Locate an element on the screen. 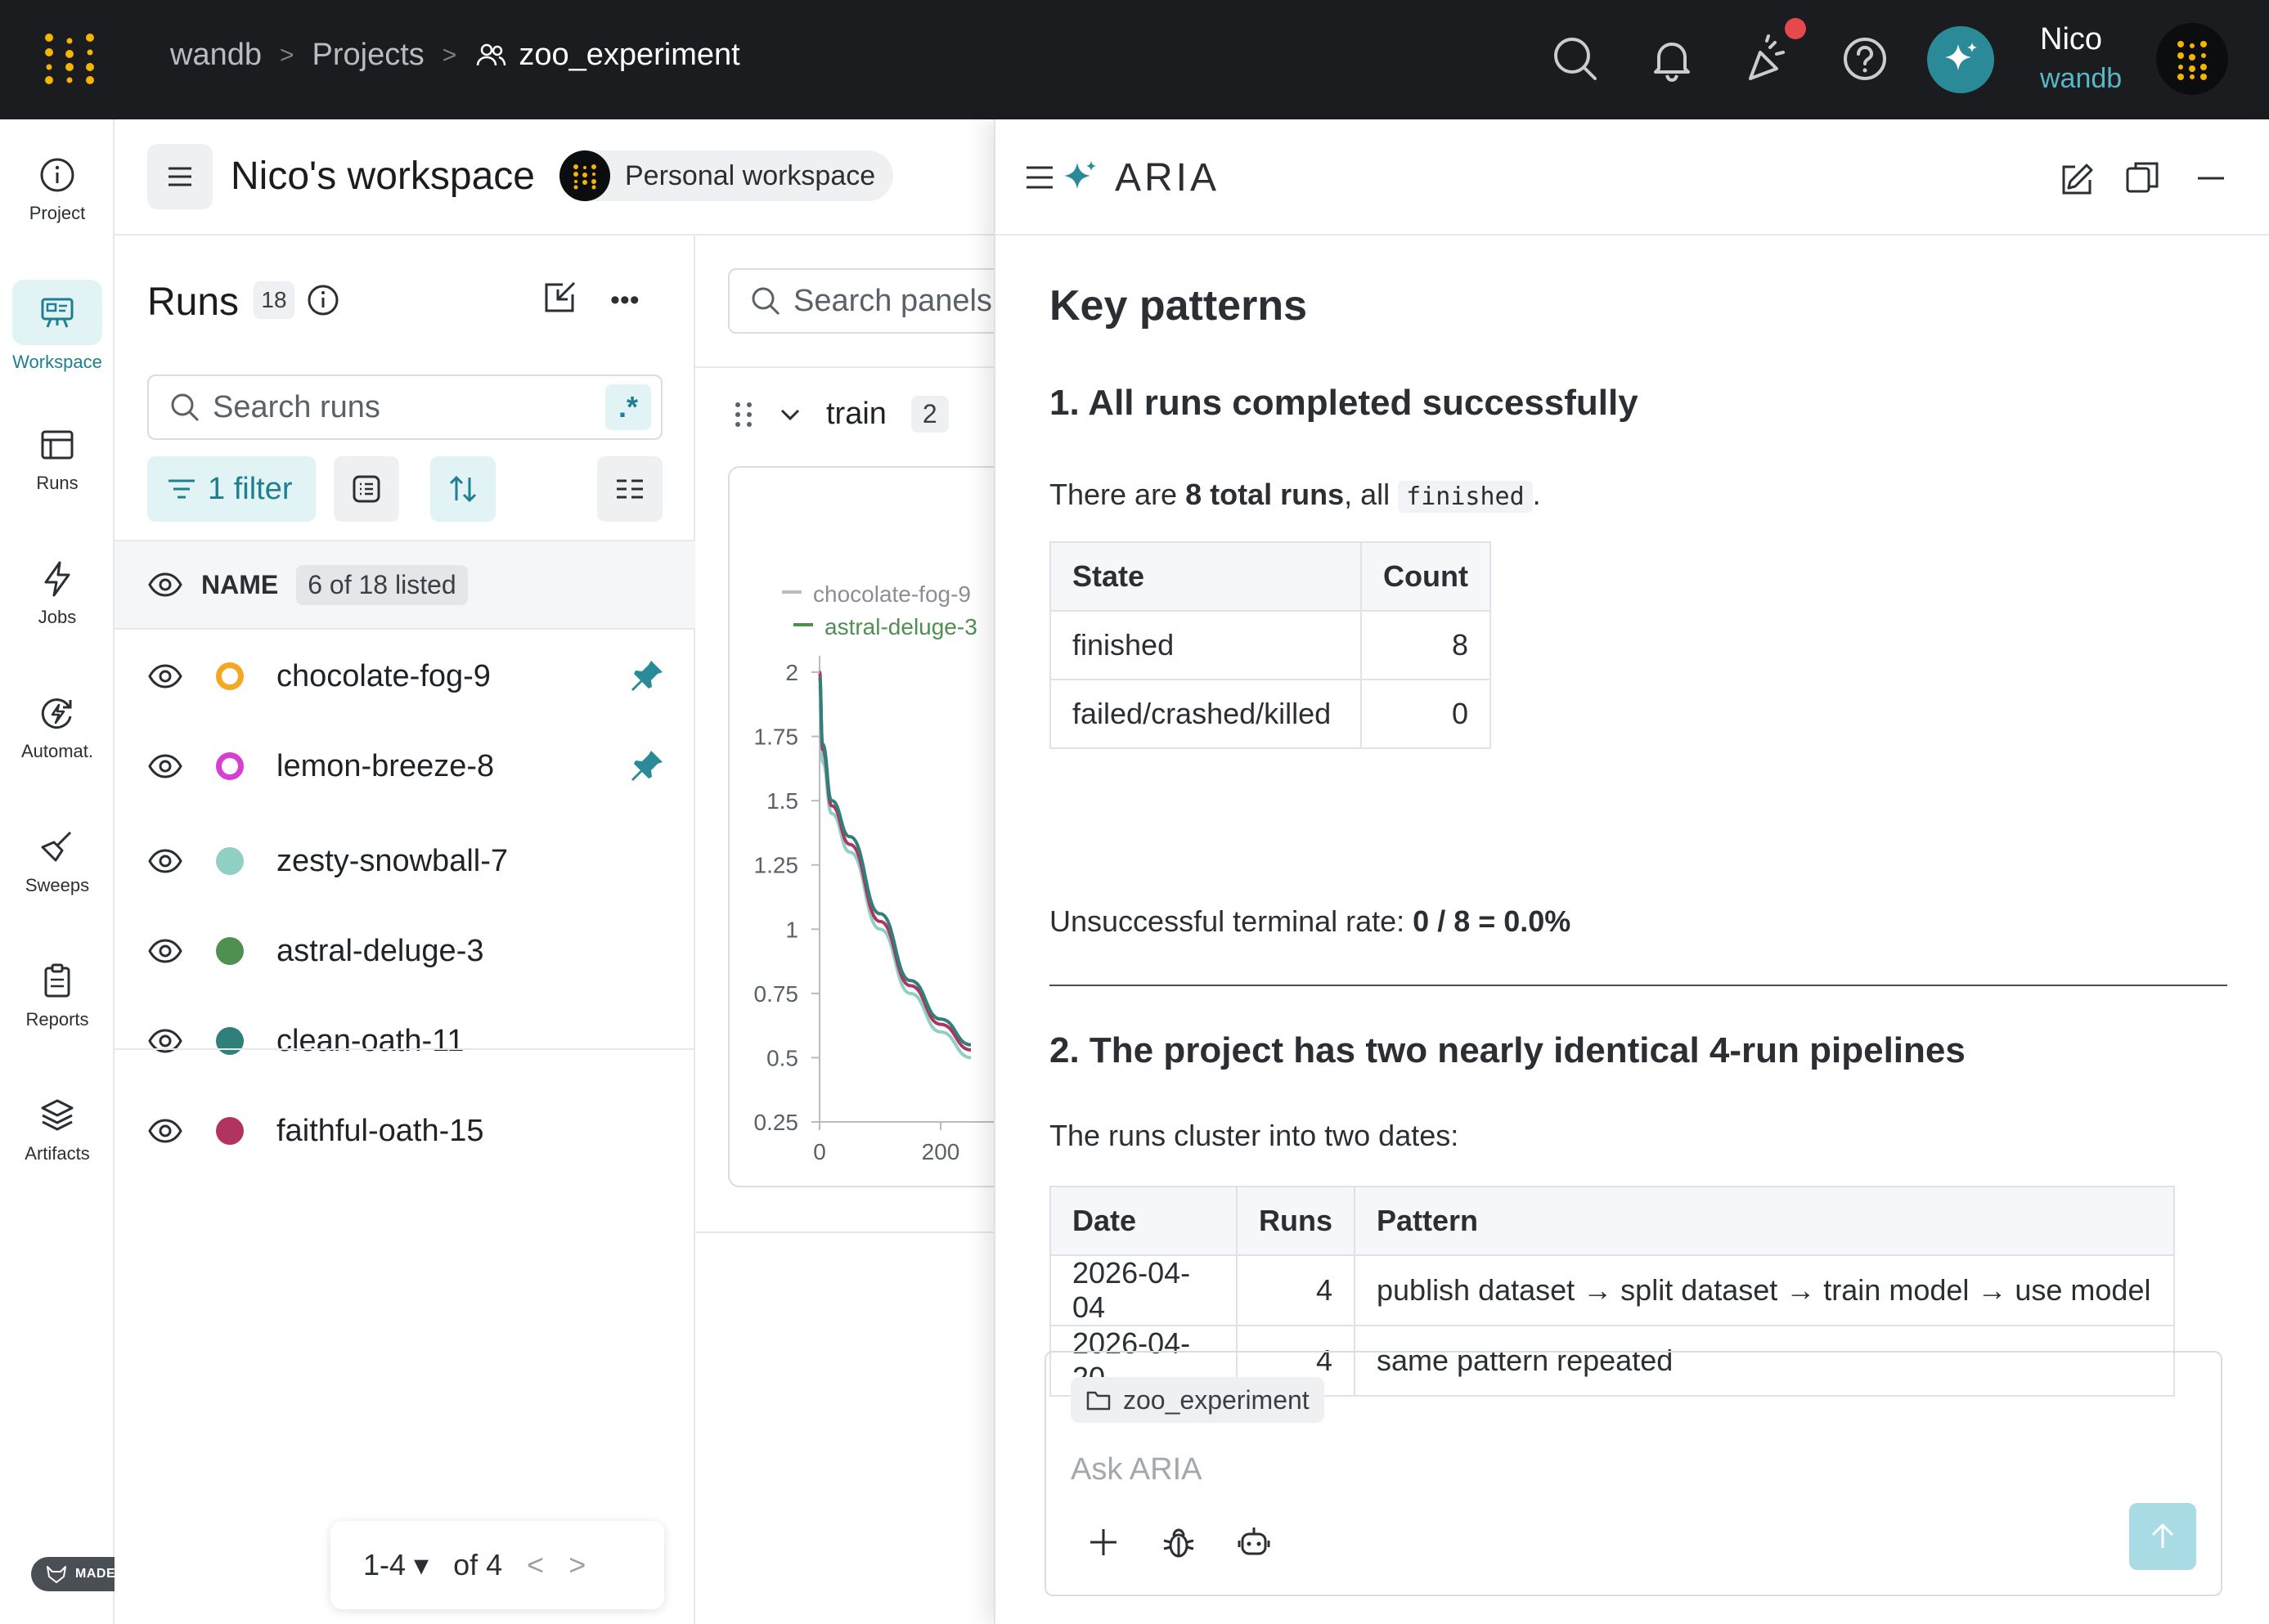 The height and width of the screenshot is (1624, 2269). run-row: faithful-oath-15 is located at coordinates (405, 1131).